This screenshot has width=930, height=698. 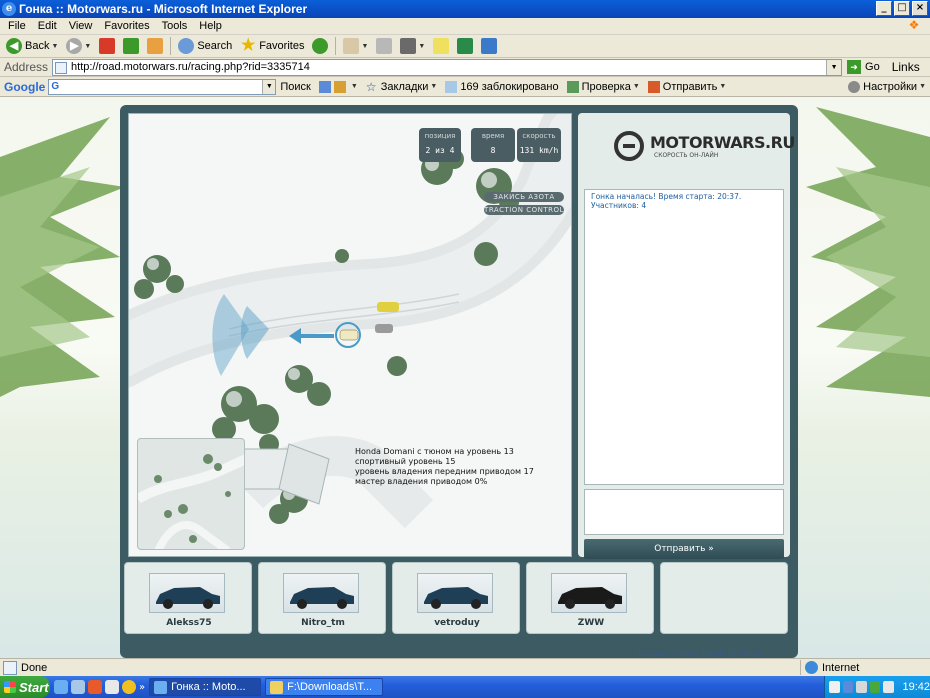 What do you see at coordinates (162, 86) in the screenshot?
I see `google-search-input: G ▼` at bounding box center [162, 86].